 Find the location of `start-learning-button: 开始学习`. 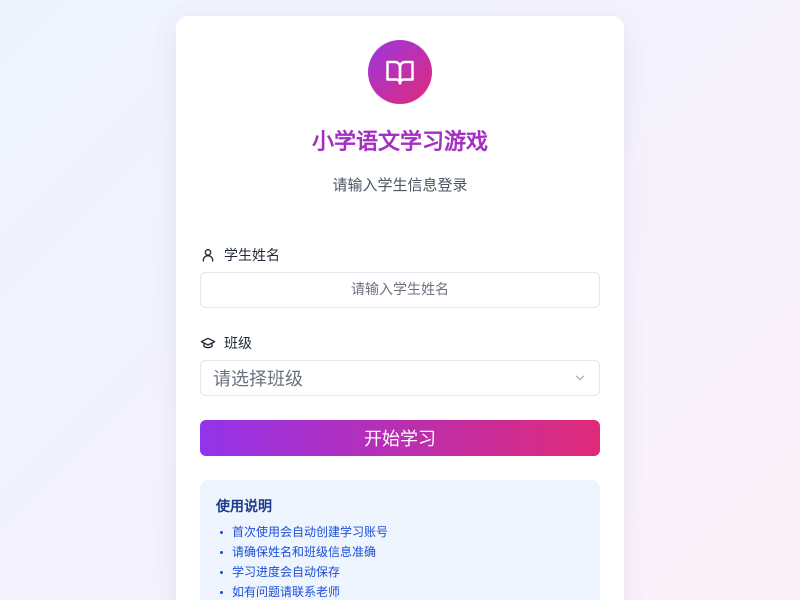

start-learning-button: 开始学习 is located at coordinates (400, 438).